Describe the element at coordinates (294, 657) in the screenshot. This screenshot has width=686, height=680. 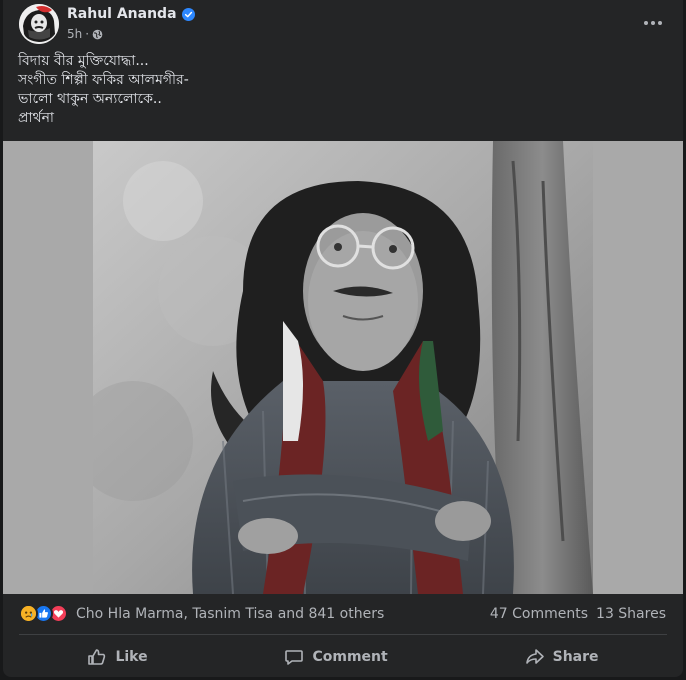
I see `comment-icon` at that location.